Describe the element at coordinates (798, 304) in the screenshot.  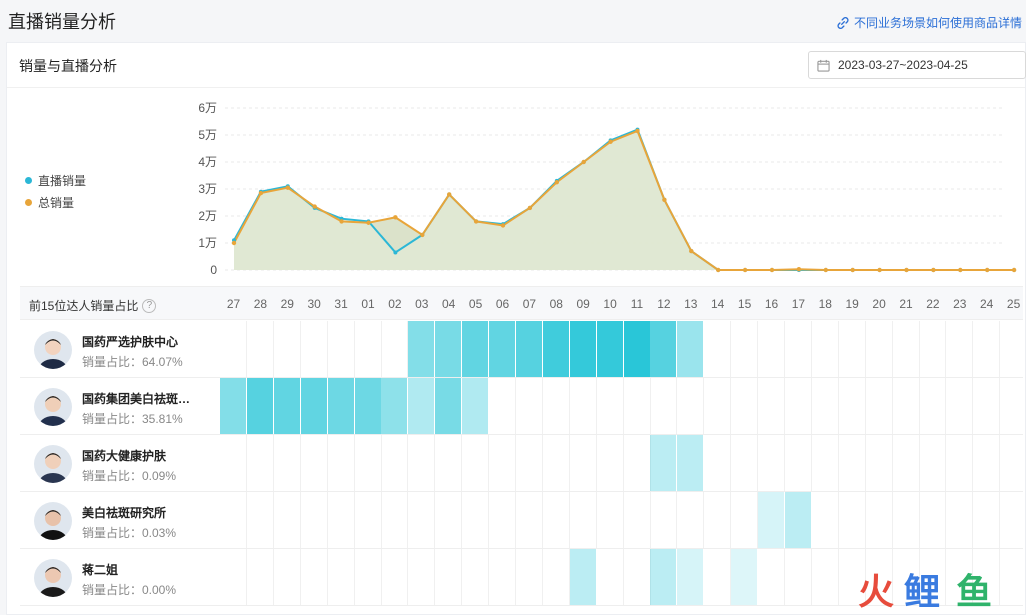
I see `date-column-label: 17` at that location.